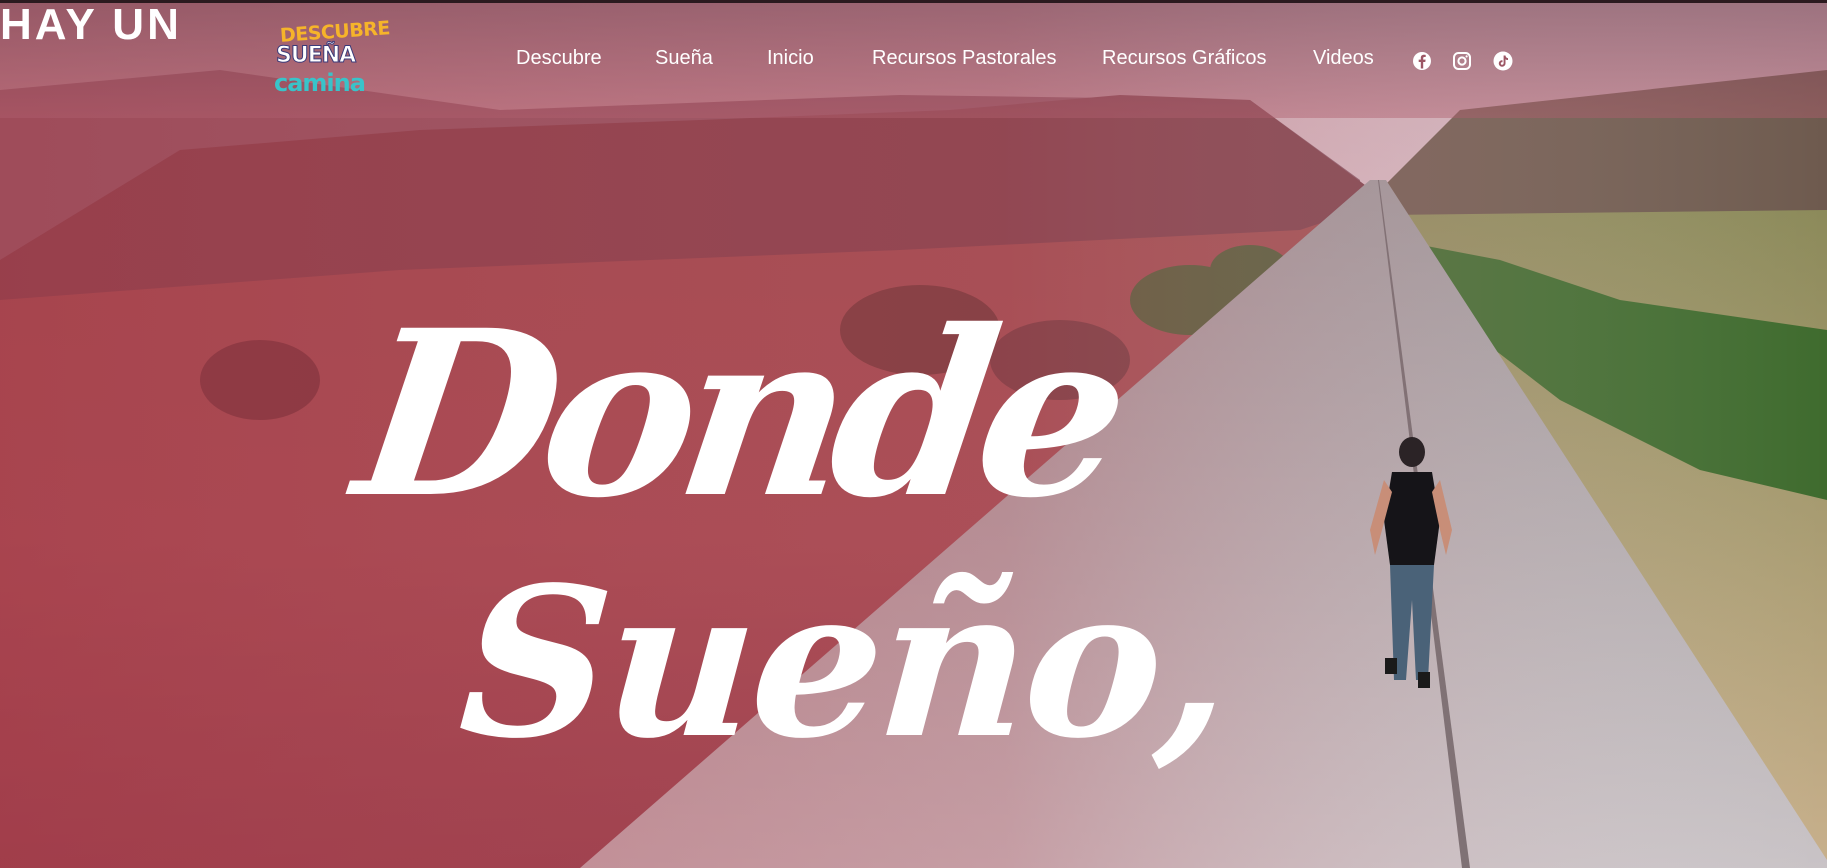 This screenshot has width=1827, height=868. I want to click on logo-line-2: SUEÑA, so click(315, 56).